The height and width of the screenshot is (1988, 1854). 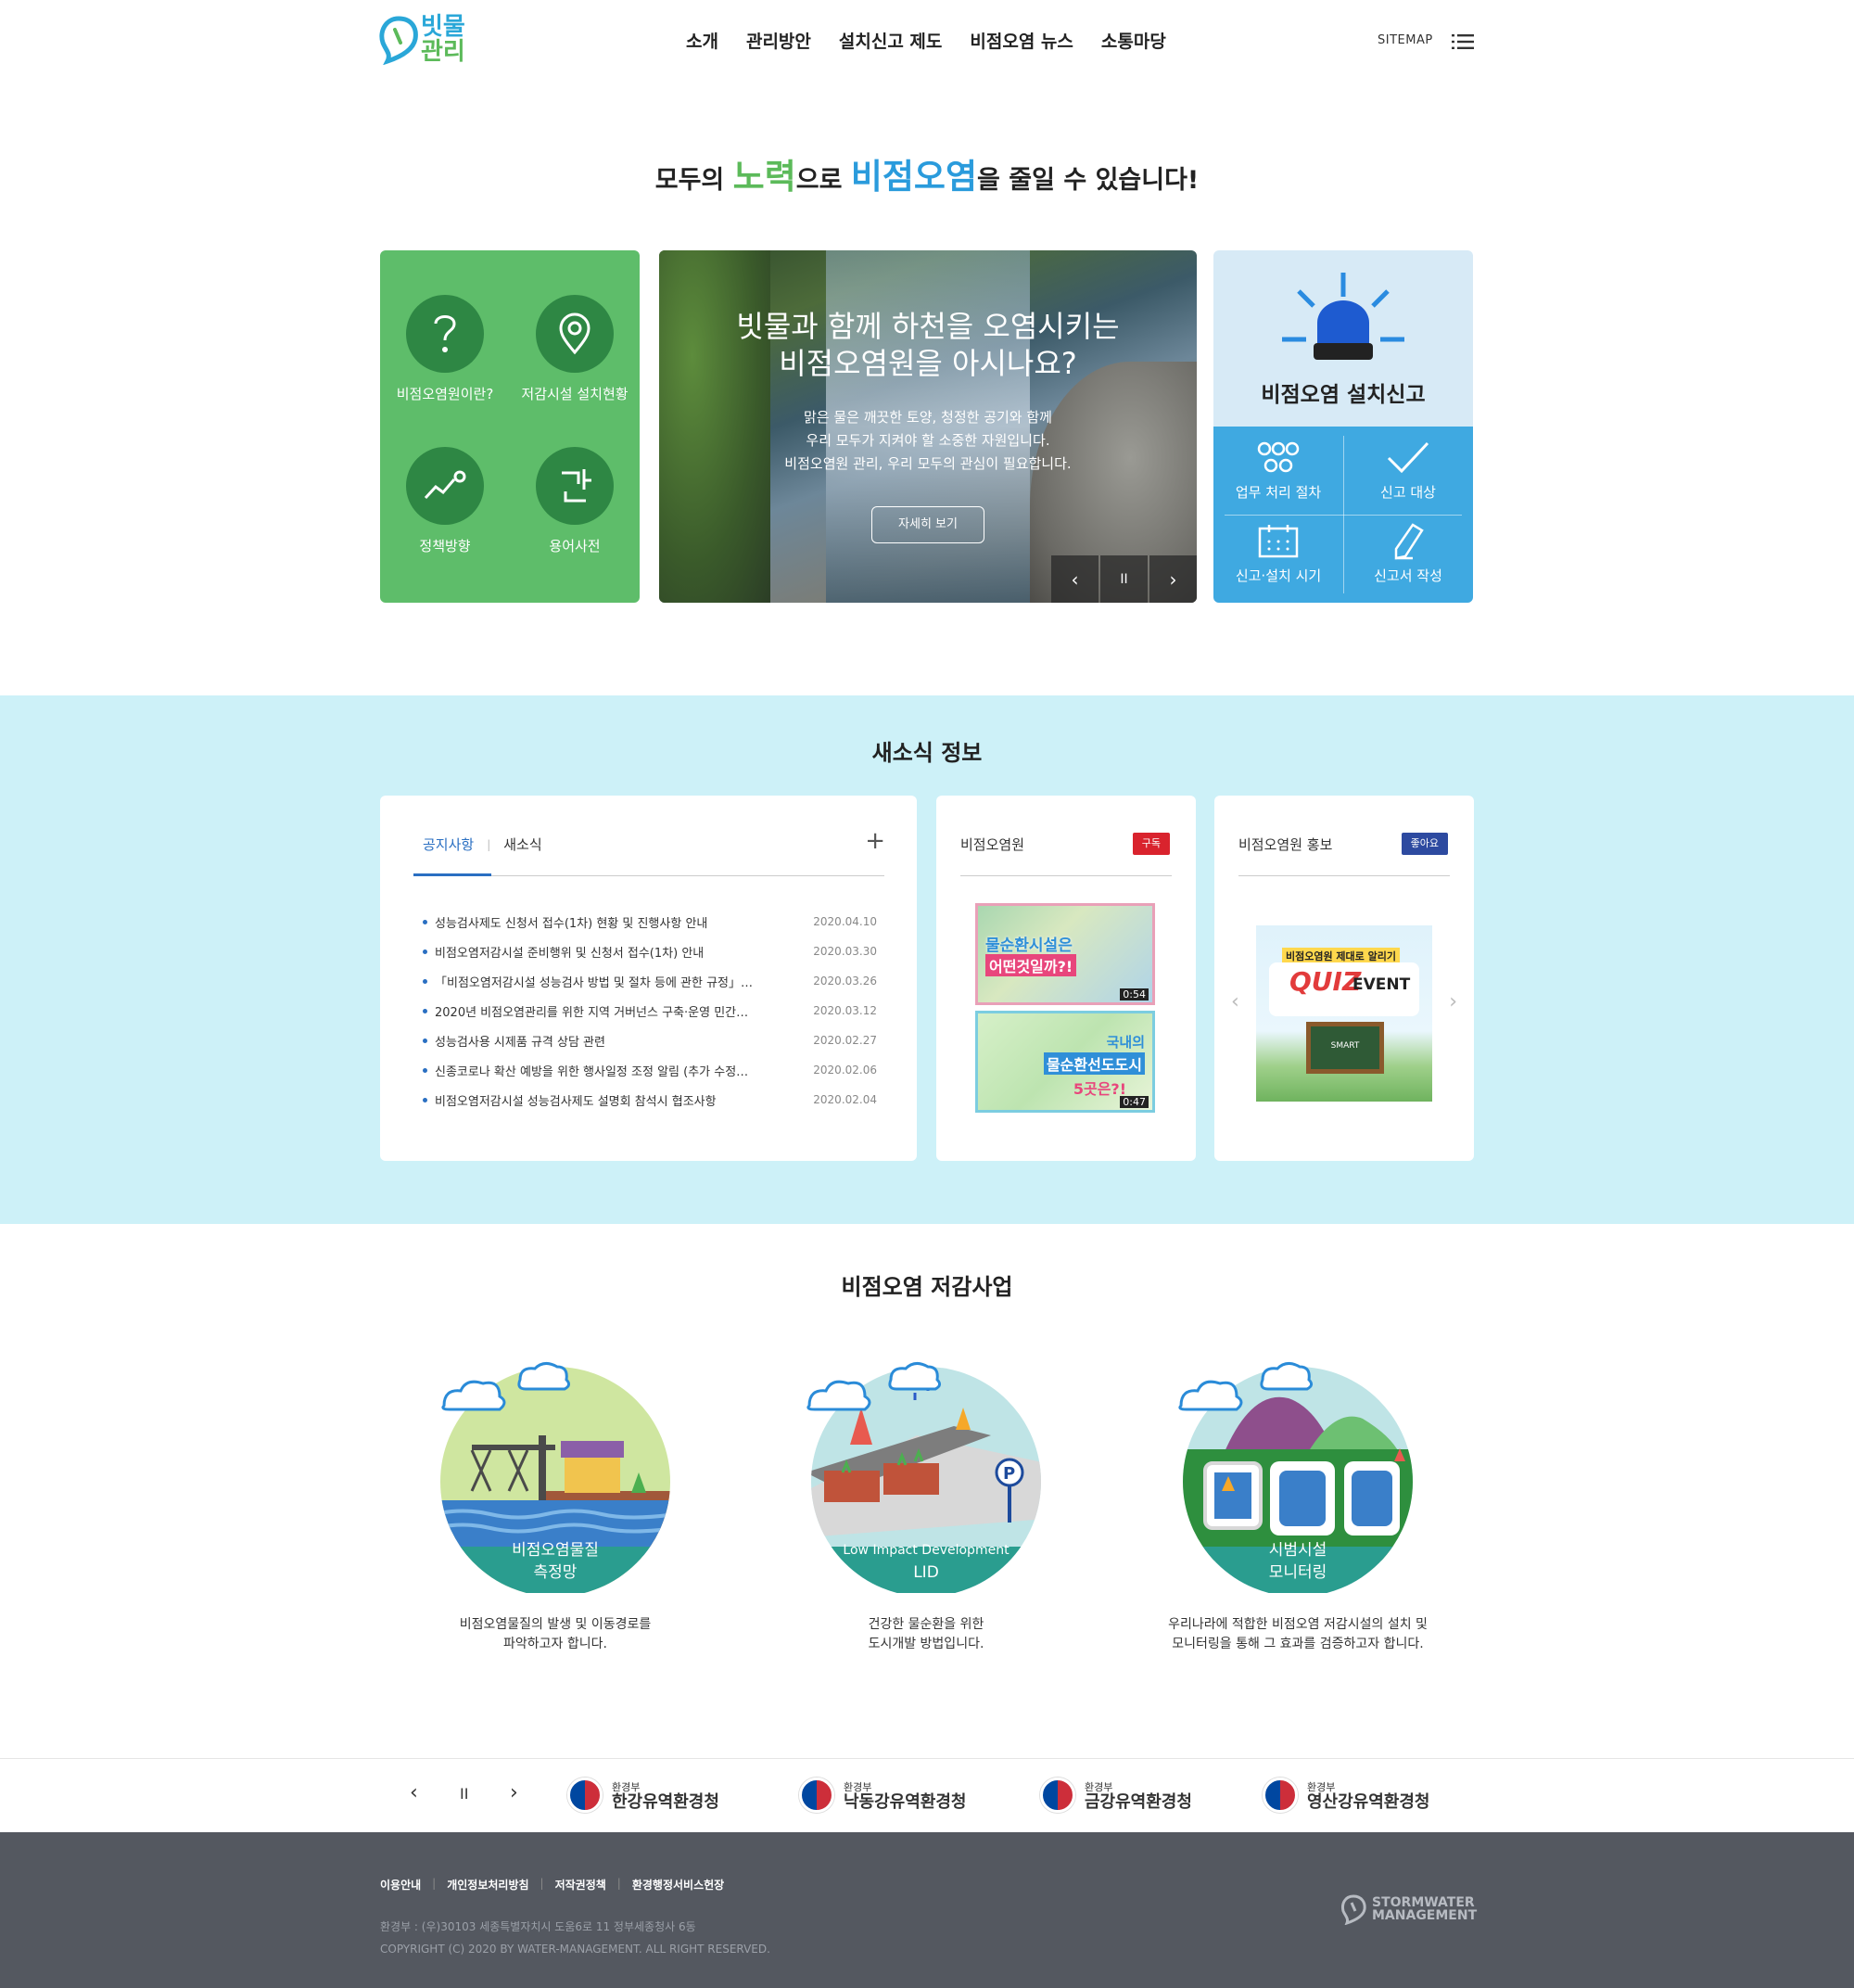 I want to click on sitemap-link: SITEMAP, so click(x=1405, y=40).